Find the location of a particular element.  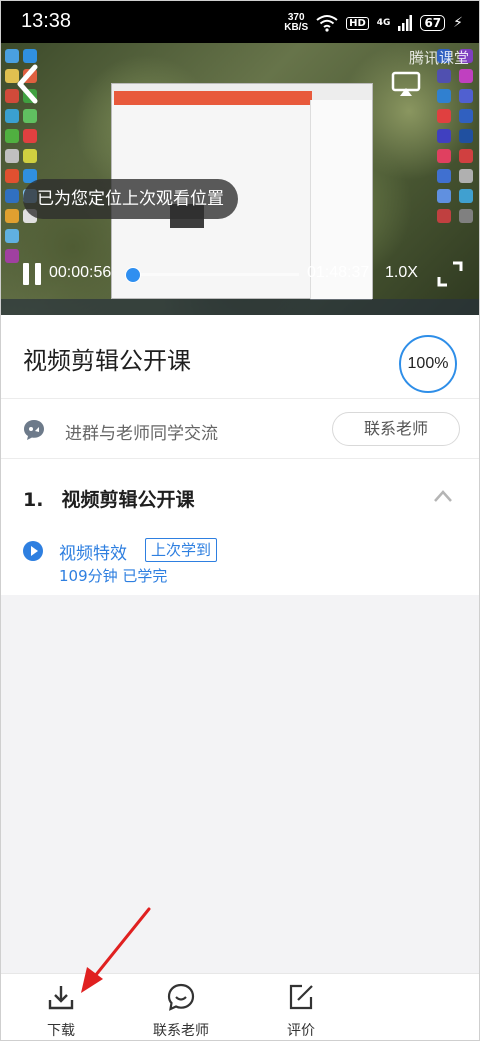

nav-review-label: 评价 is located at coordinates (301, 1031).